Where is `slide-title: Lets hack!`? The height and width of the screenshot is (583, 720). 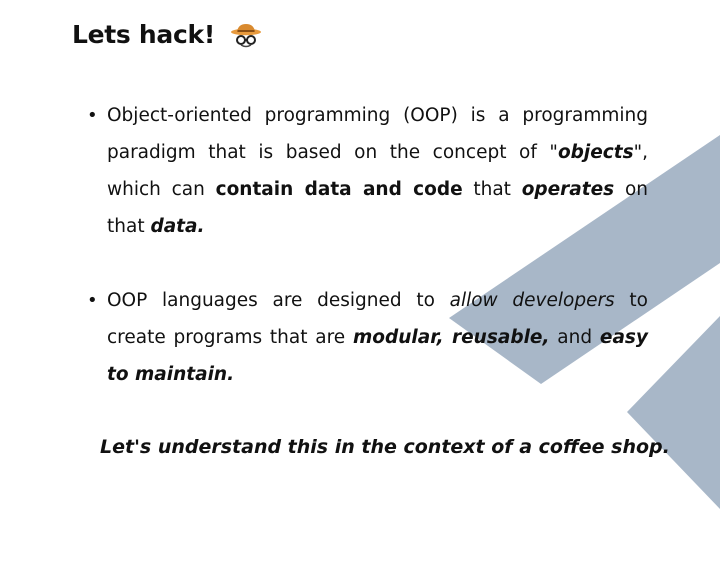
slide-title: Lets hack! is located at coordinates (143, 34).